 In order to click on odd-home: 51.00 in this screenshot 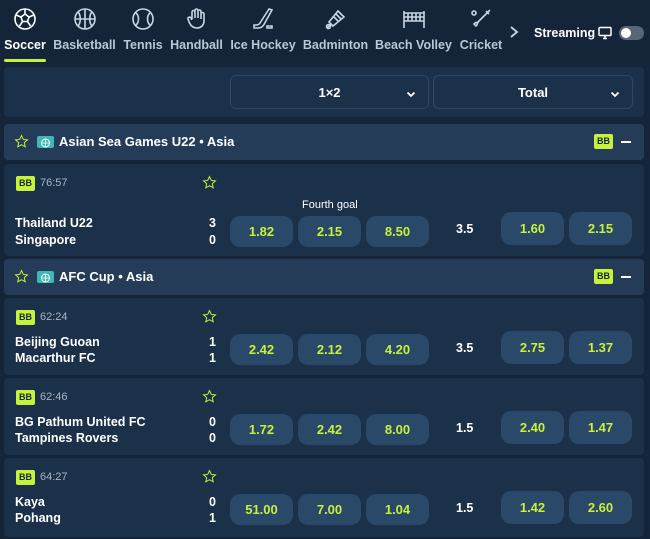, I will do `click(261, 509)`.